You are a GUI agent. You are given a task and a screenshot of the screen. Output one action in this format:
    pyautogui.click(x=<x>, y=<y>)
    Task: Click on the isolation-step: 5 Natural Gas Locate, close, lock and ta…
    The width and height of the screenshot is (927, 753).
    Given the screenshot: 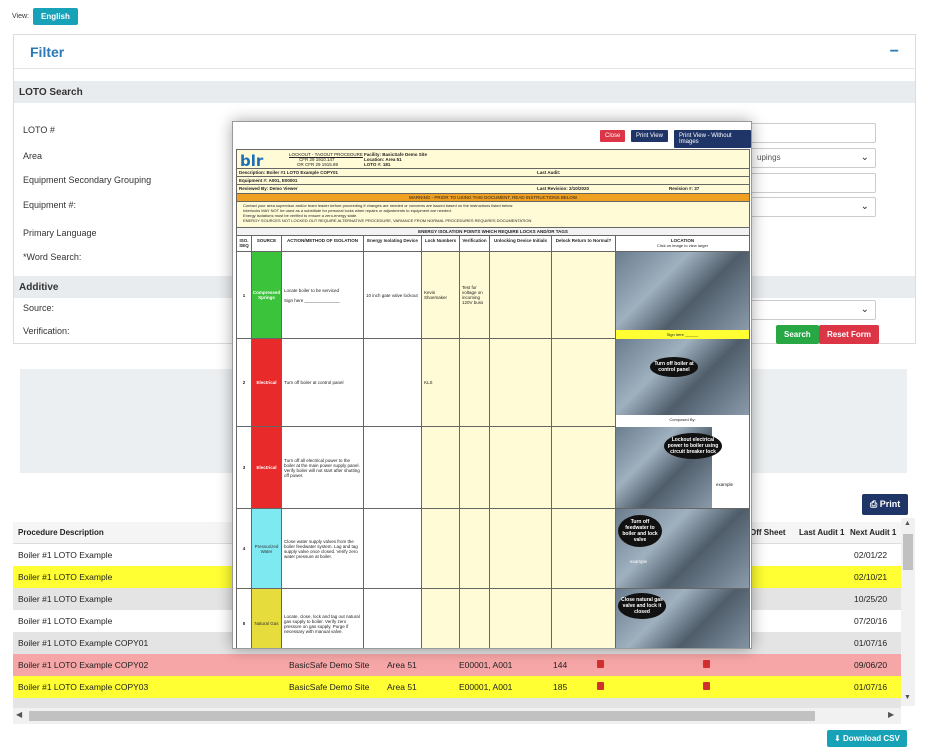 What is the action you would take?
    pyautogui.click(x=493, y=618)
    